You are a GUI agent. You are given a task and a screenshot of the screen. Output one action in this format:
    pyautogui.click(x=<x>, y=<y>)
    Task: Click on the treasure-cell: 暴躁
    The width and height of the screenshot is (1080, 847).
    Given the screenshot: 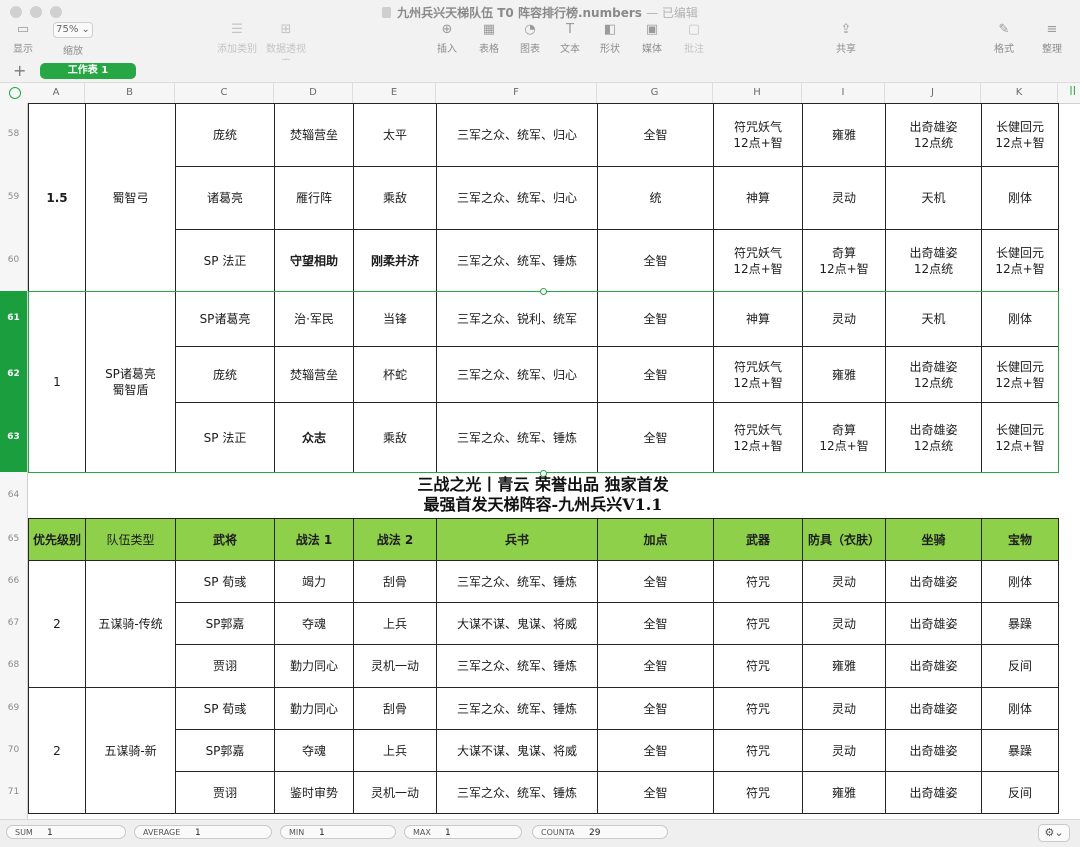 What is the action you would take?
    pyautogui.click(x=1020, y=750)
    